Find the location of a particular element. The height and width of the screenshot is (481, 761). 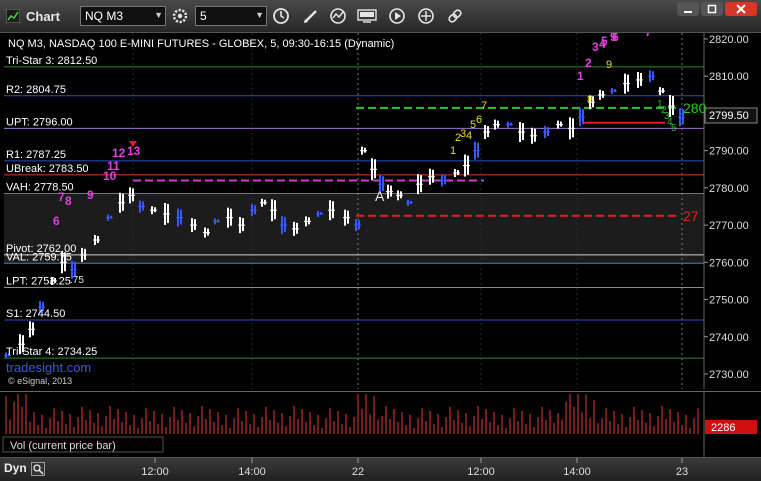

interval-value: 5 is located at coordinates (203, 16).